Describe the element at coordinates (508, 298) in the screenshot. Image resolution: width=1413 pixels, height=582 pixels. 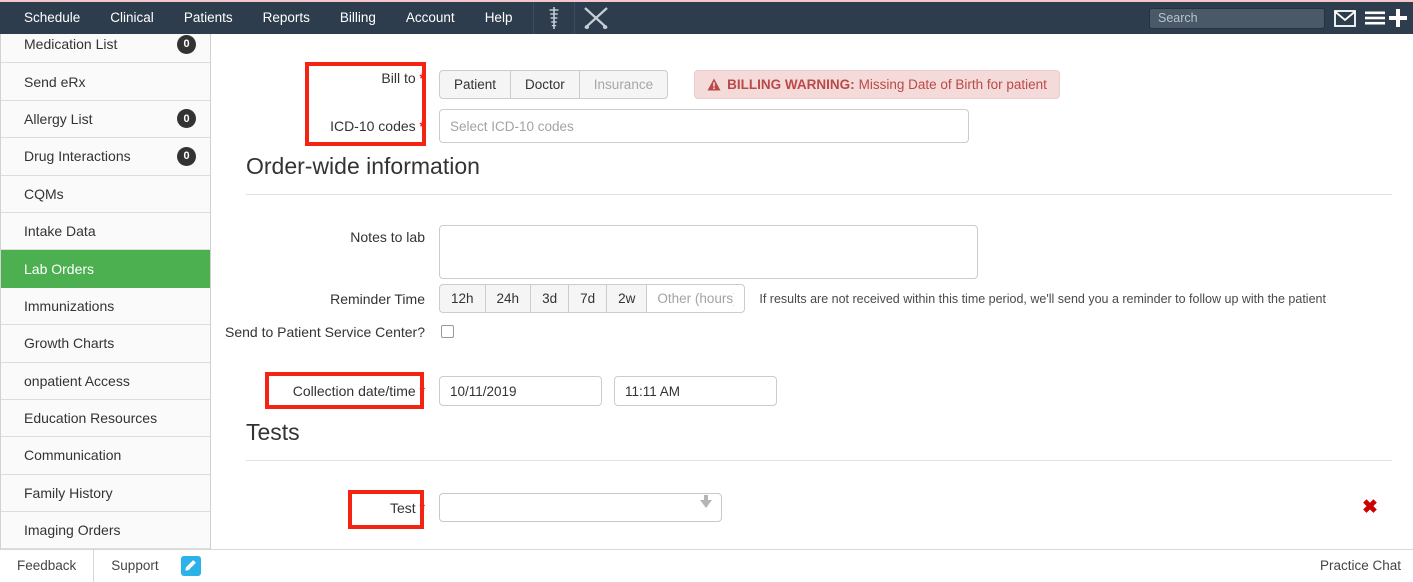
I see `reminder-option-24h: 24h` at that location.